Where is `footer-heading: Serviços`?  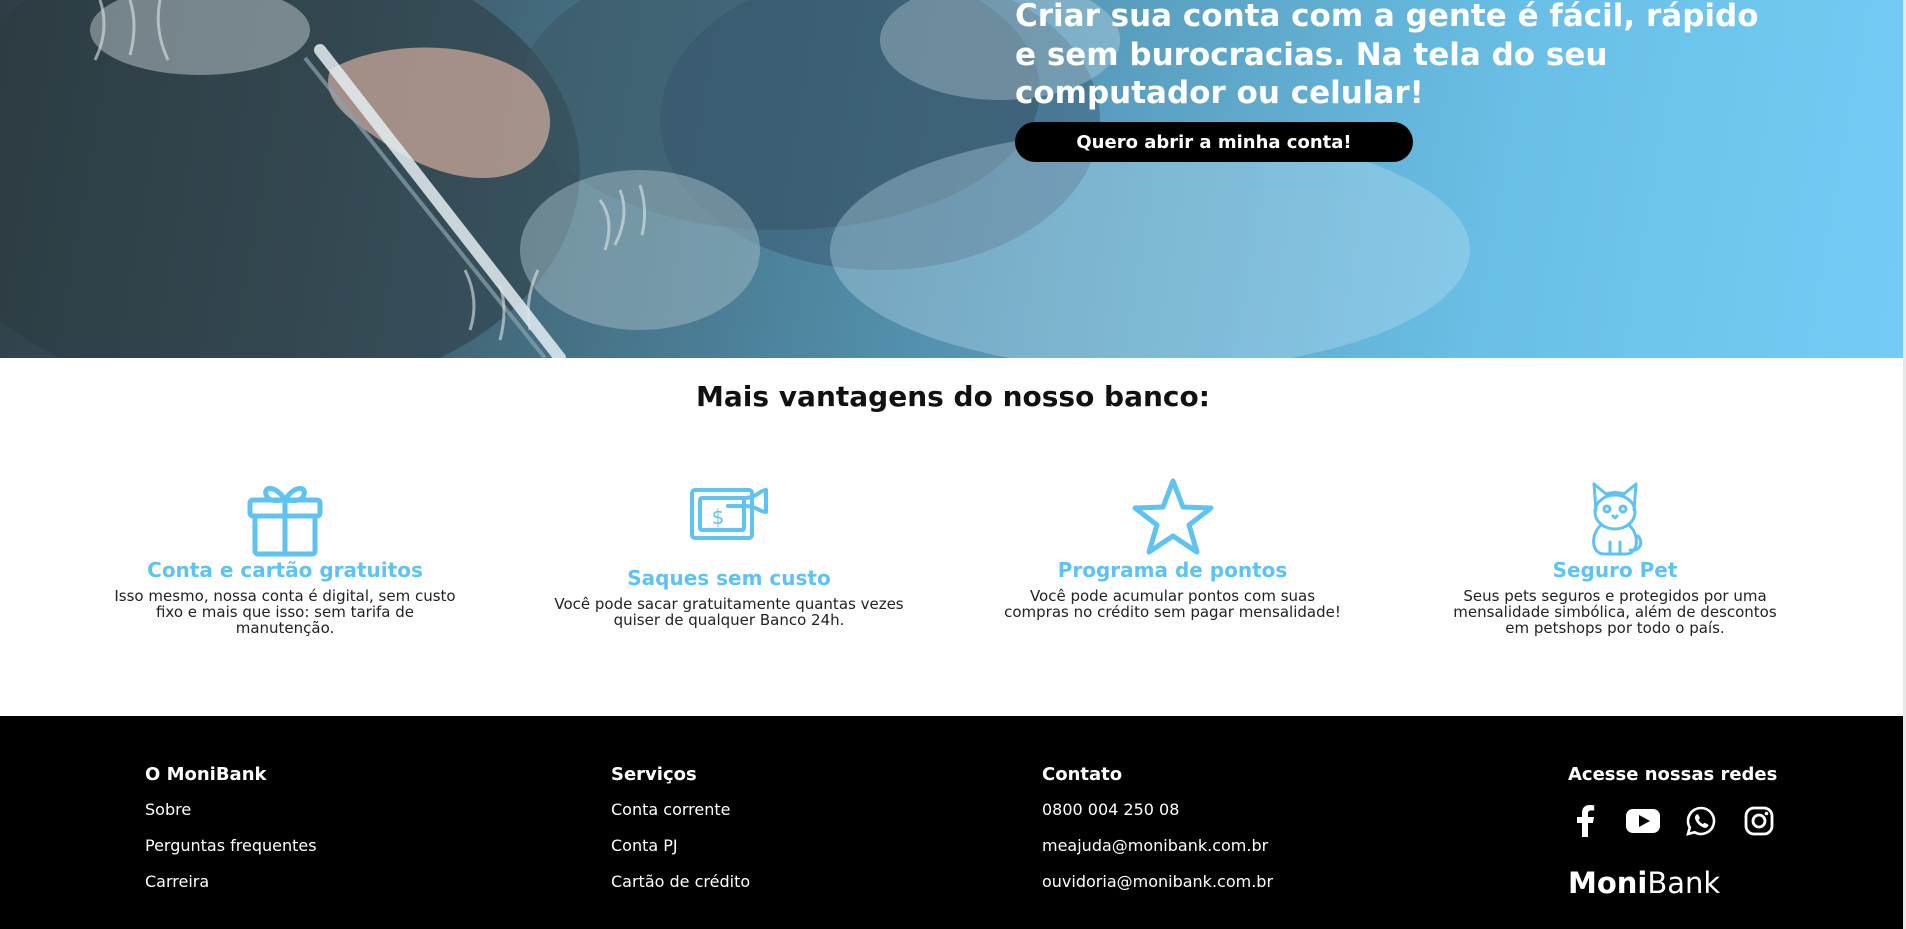 footer-heading: Serviços is located at coordinates (654, 774).